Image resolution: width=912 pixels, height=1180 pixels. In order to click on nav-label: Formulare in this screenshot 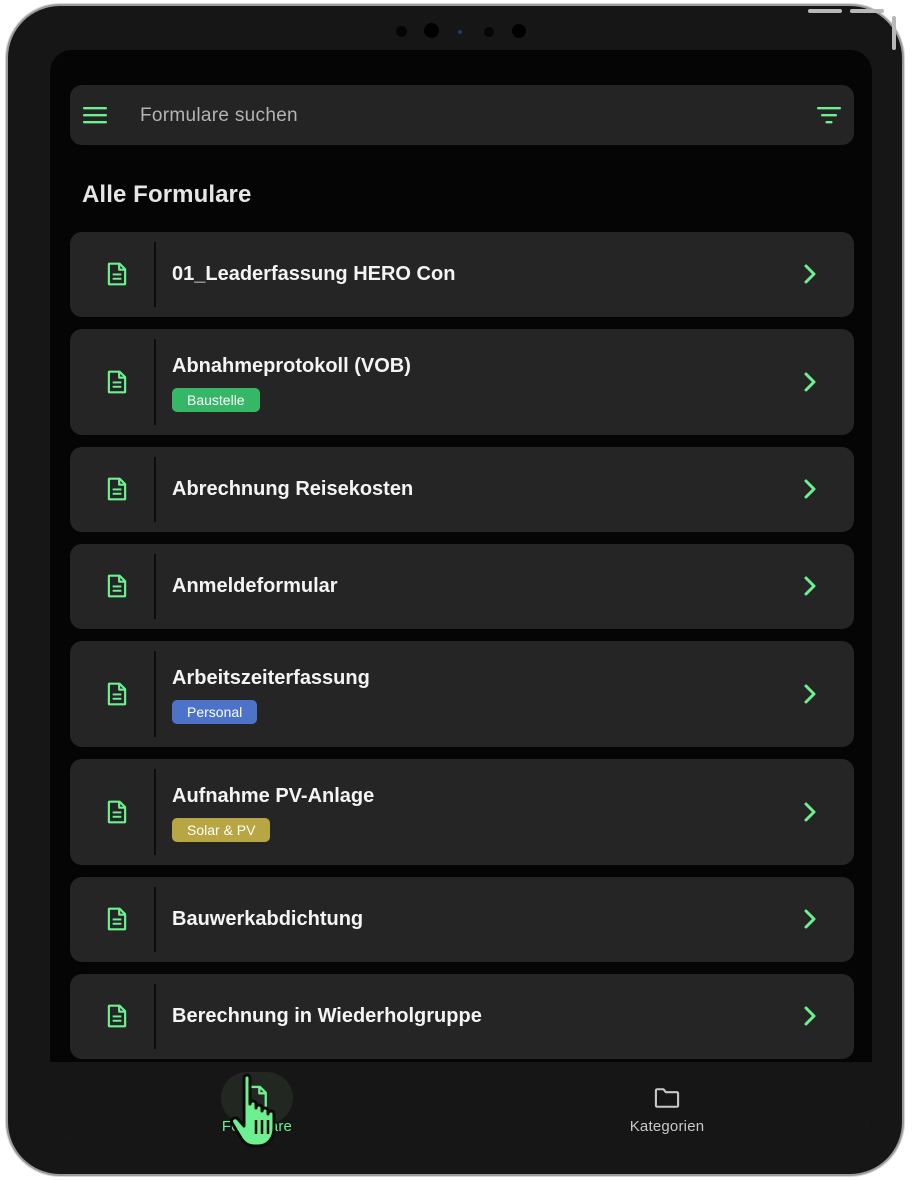, I will do `click(257, 1126)`.